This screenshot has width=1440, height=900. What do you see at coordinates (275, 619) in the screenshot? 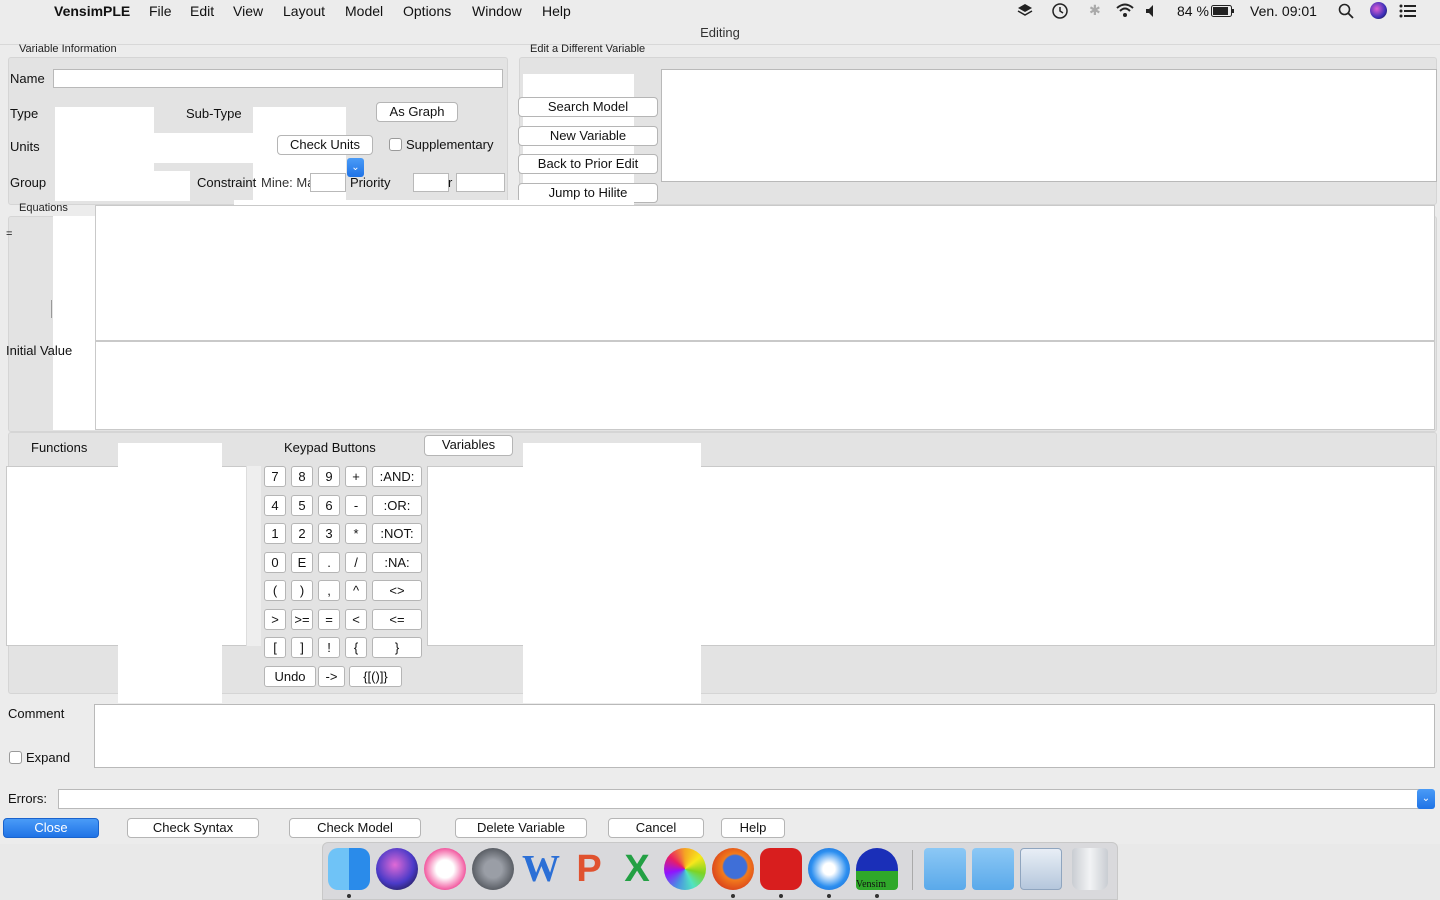
I see `keypad-key: >` at bounding box center [275, 619].